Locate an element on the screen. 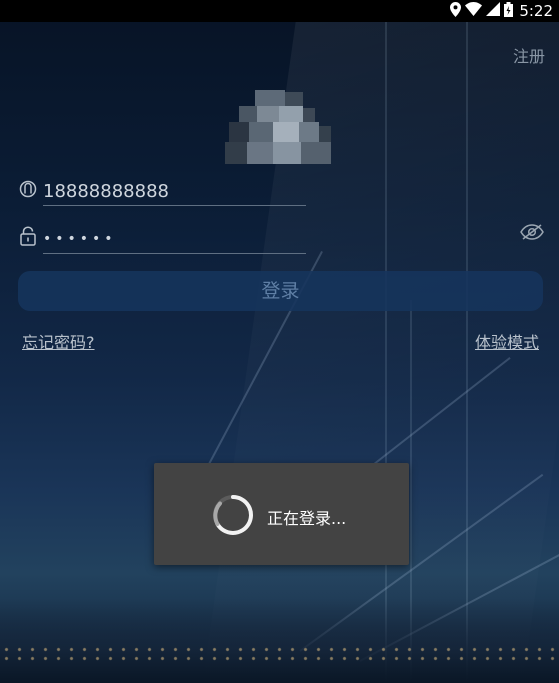 This screenshot has height=683, width=559. avatar is located at coordinates (278, 128).